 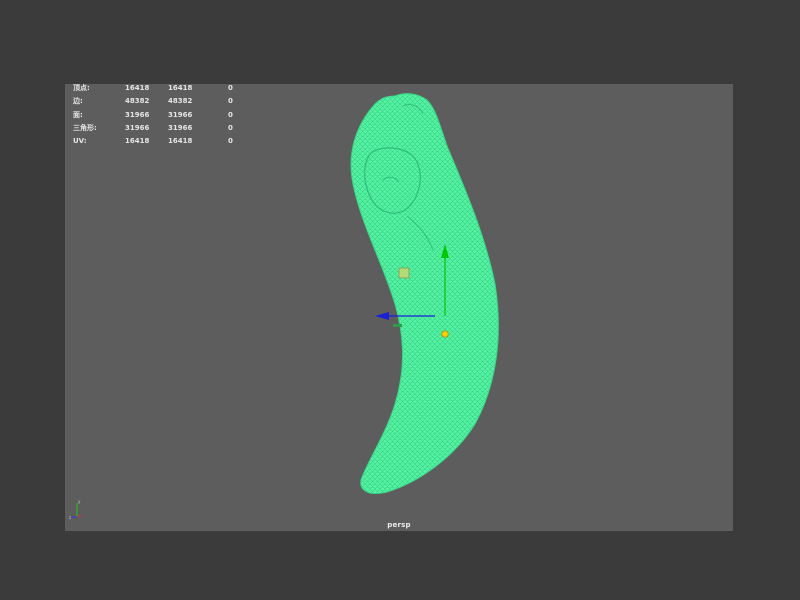 What do you see at coordinates (404, 273) in the screenshot?
I see `plane-handle` at bounding box center [404, 273].